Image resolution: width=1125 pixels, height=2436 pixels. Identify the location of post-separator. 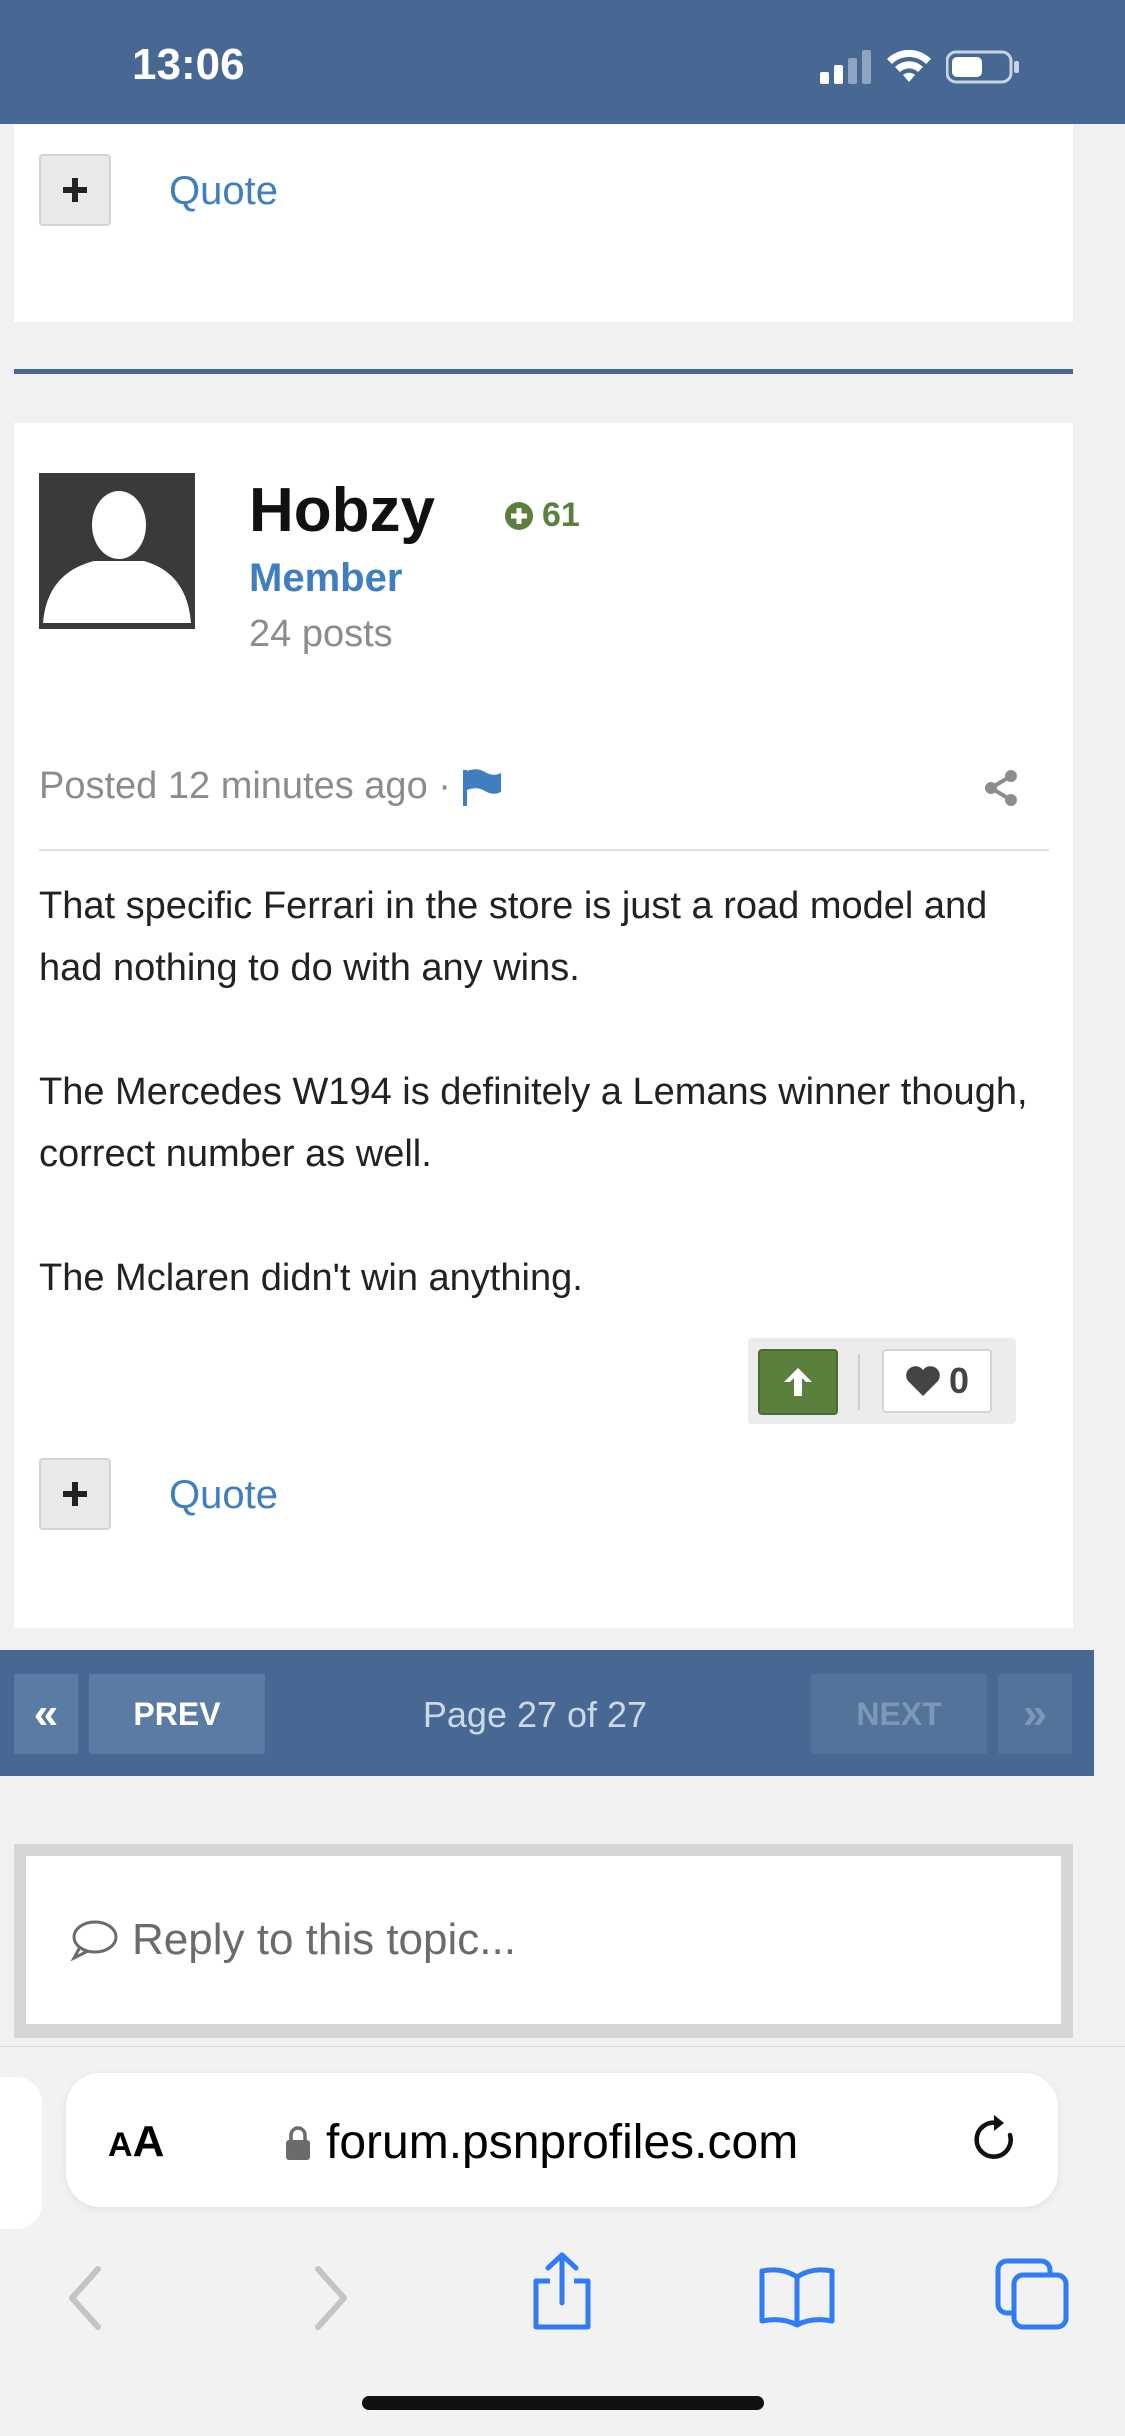
(543, 371).